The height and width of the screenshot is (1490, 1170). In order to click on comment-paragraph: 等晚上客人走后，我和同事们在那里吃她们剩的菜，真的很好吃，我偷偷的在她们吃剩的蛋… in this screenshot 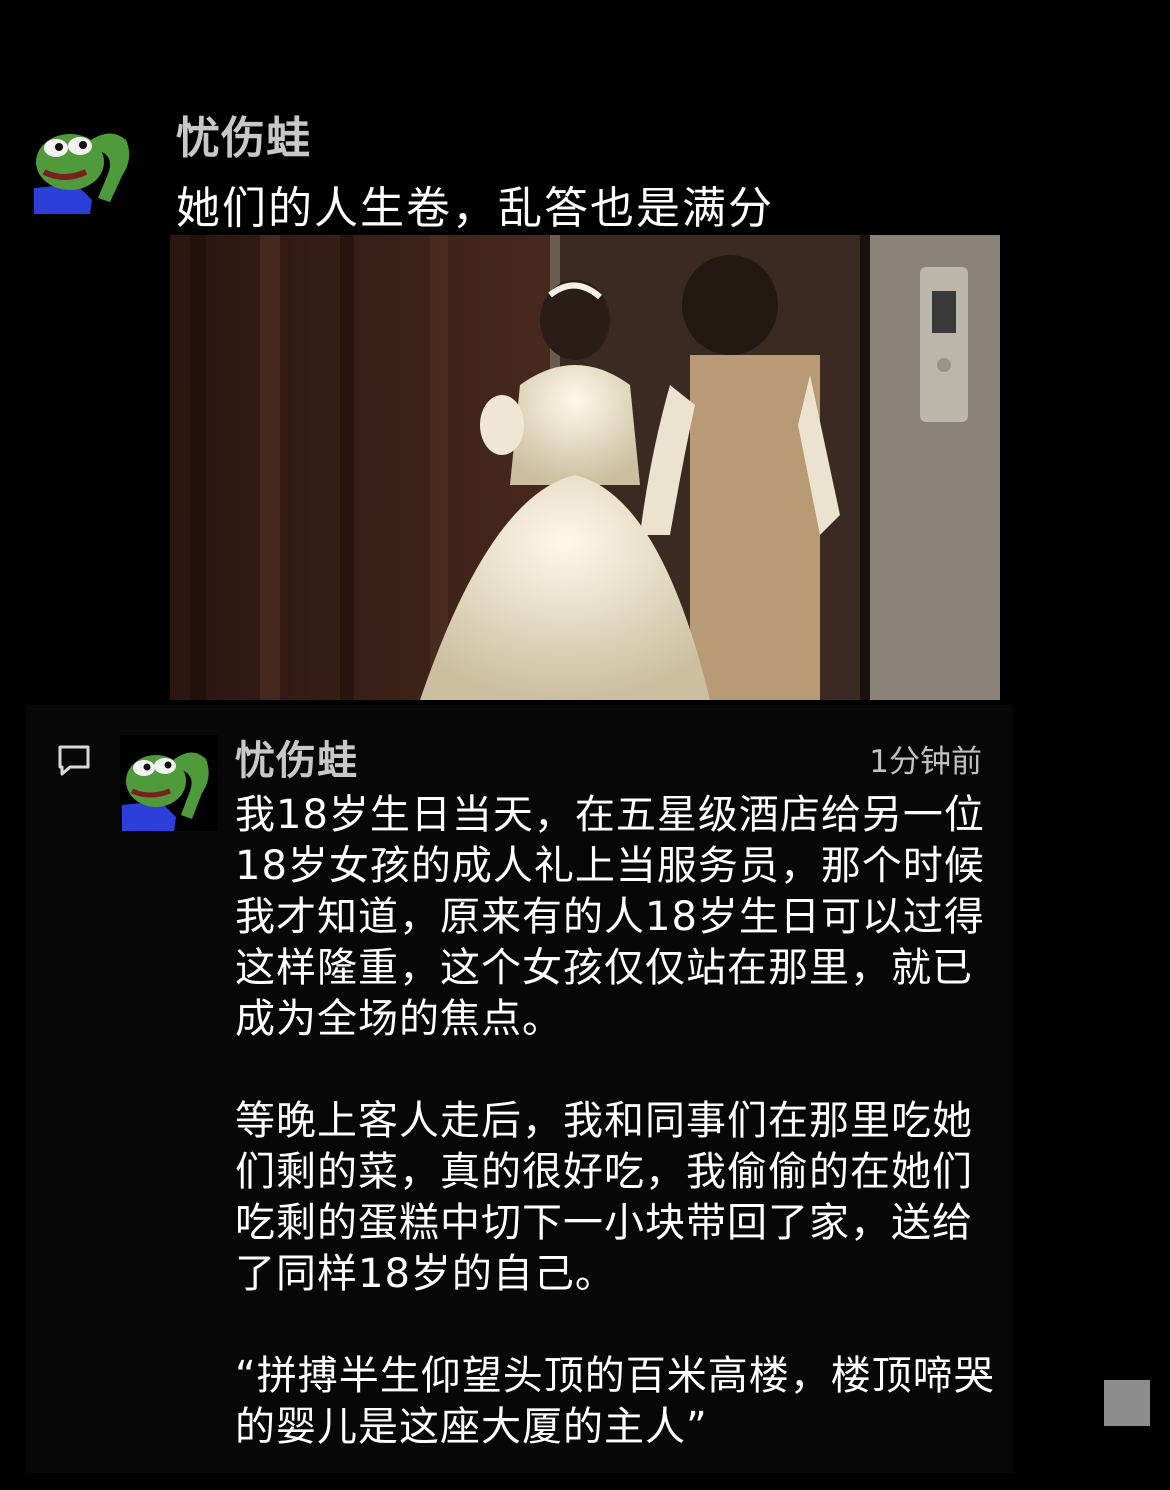, I will do `click(604, 1197)`.